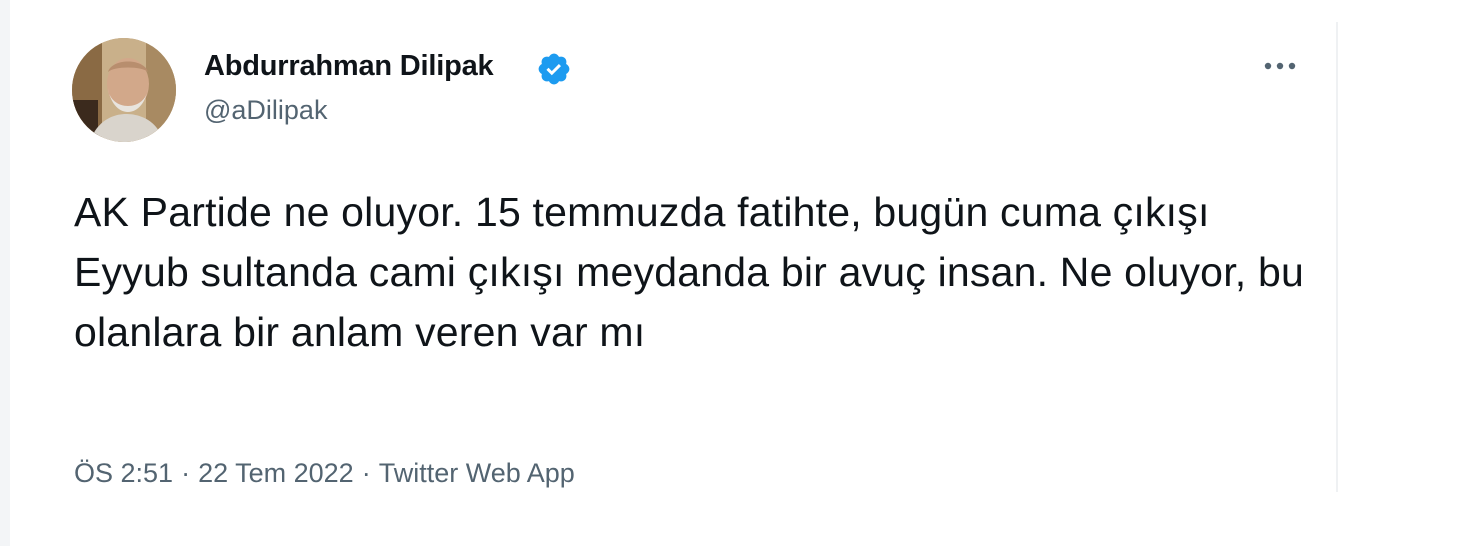  I want to click on avatar-image, so click(124, 90).